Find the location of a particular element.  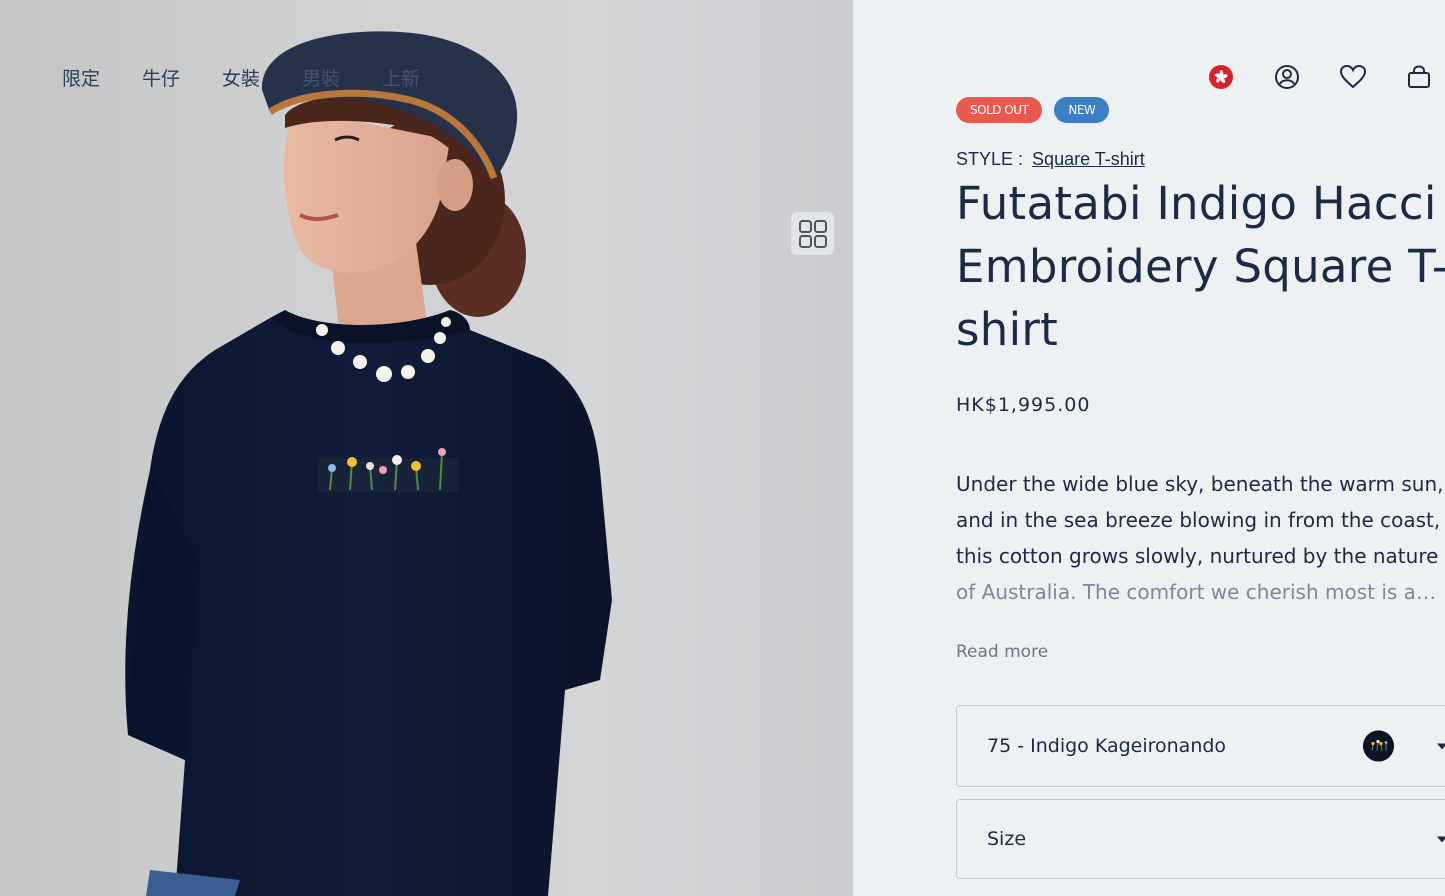

region-selector-button is located at coordinates (1221, 77).